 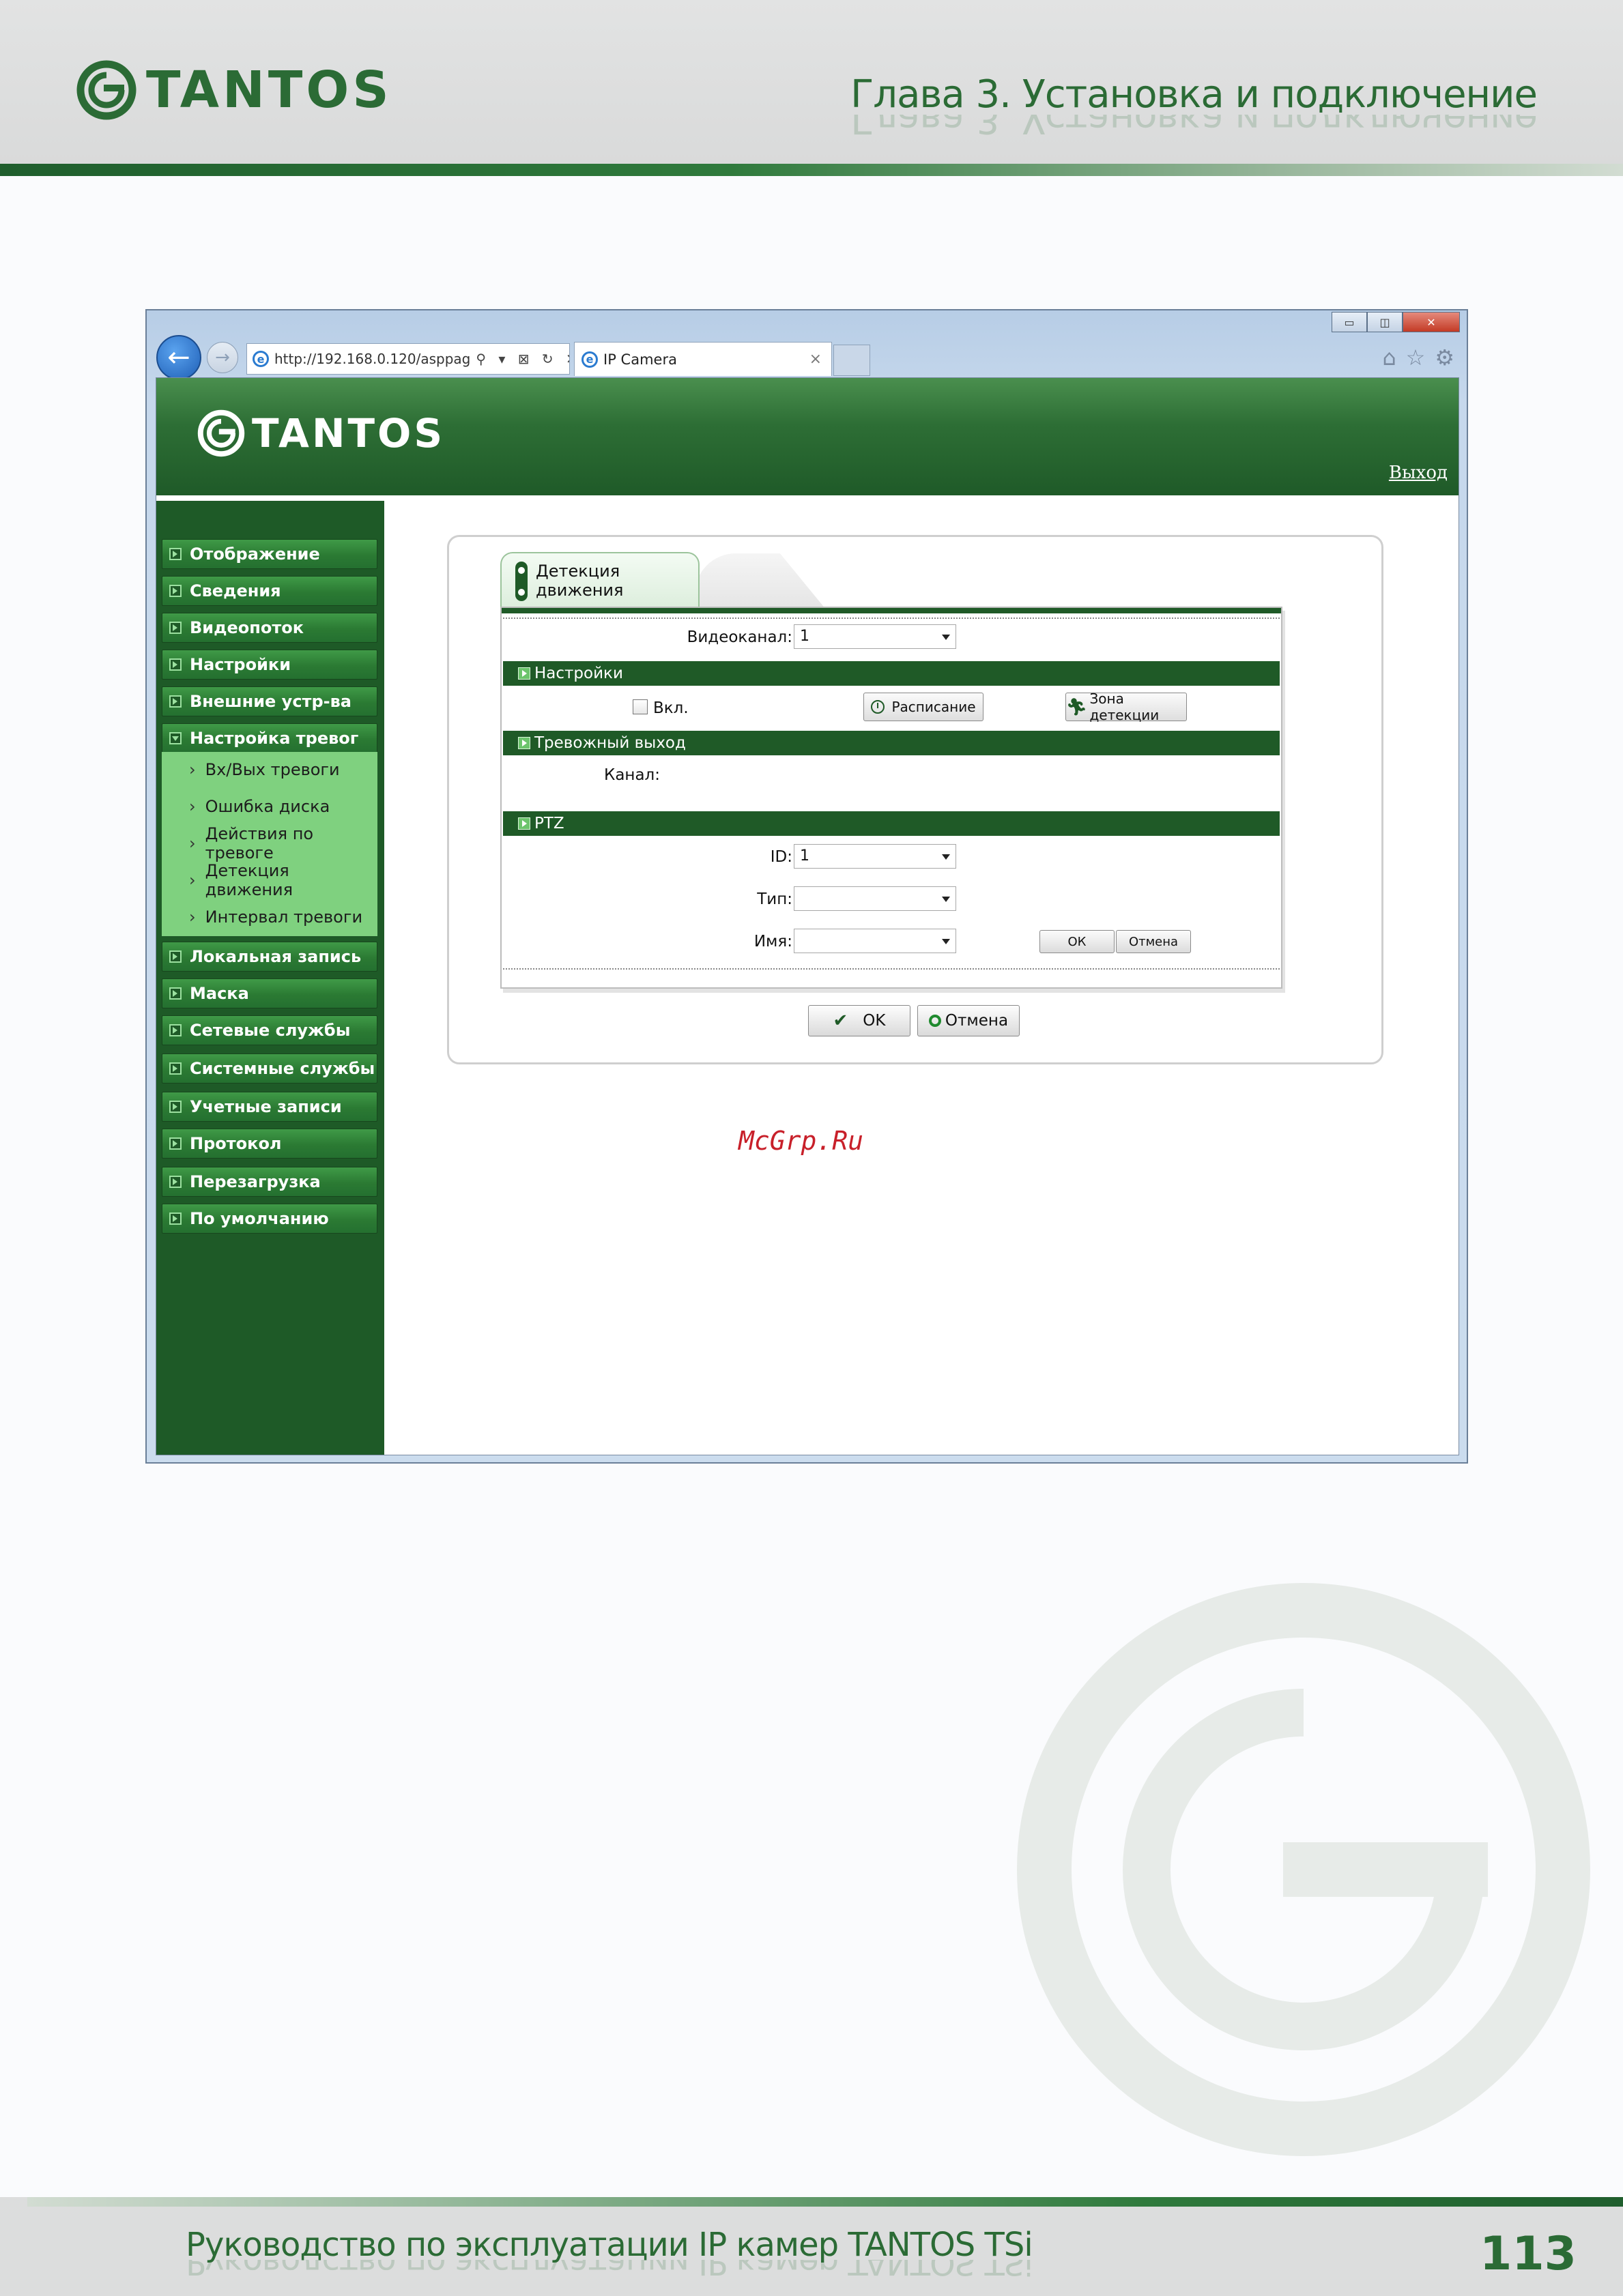 I want to click on star-icon: ☆, so click(x=1416, y=357).